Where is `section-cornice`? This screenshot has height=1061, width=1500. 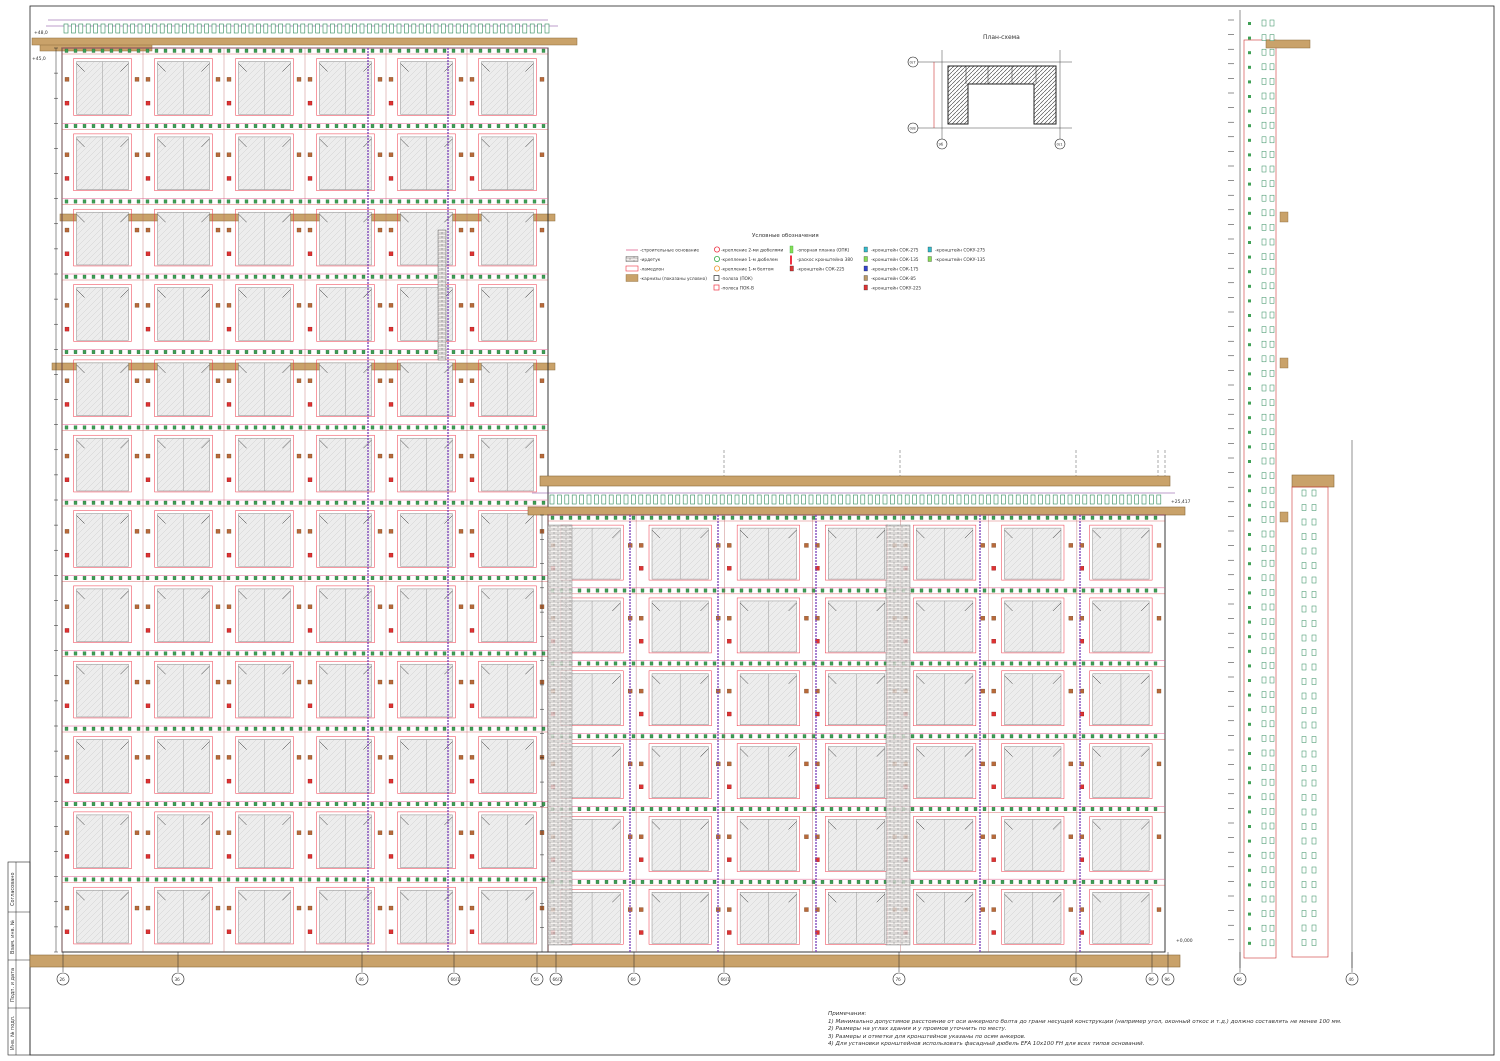 section-cornice is located at coordinates (1284, 217).